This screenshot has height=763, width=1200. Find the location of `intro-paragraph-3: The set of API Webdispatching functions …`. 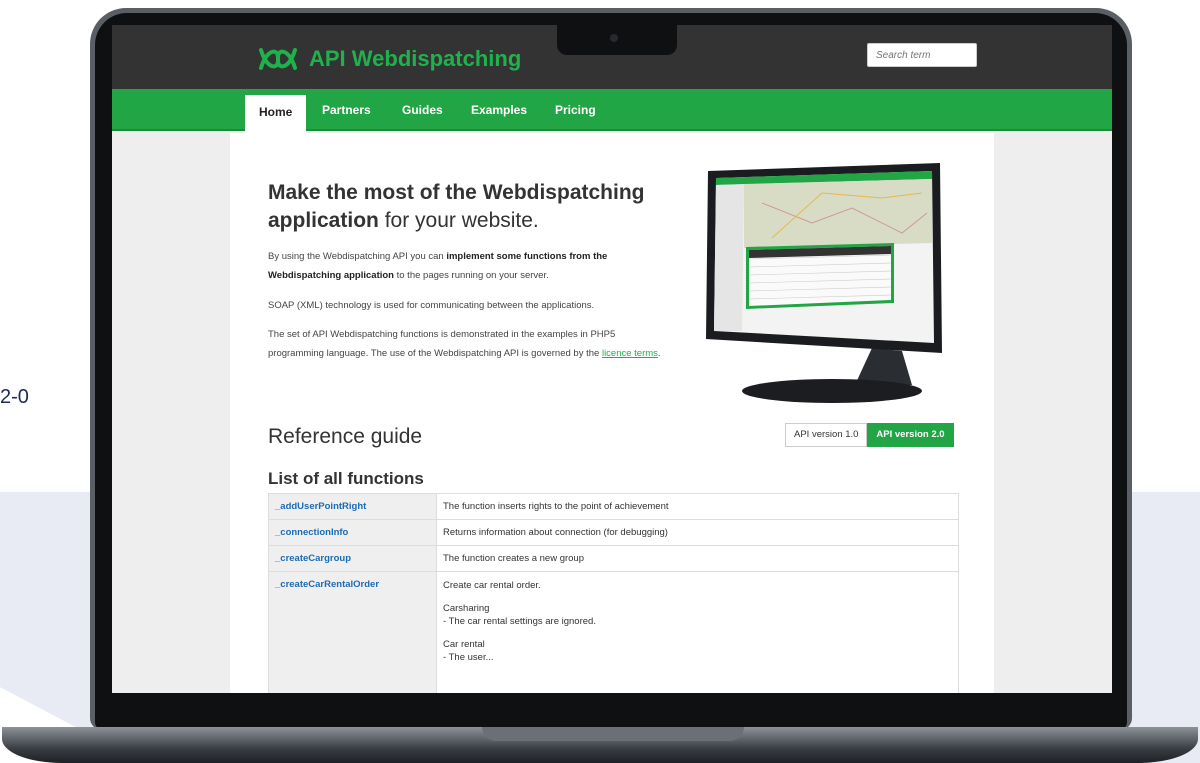

intro-paragraph-3: The set of API Webdispatching functions … is located at coordinates (468, 344).